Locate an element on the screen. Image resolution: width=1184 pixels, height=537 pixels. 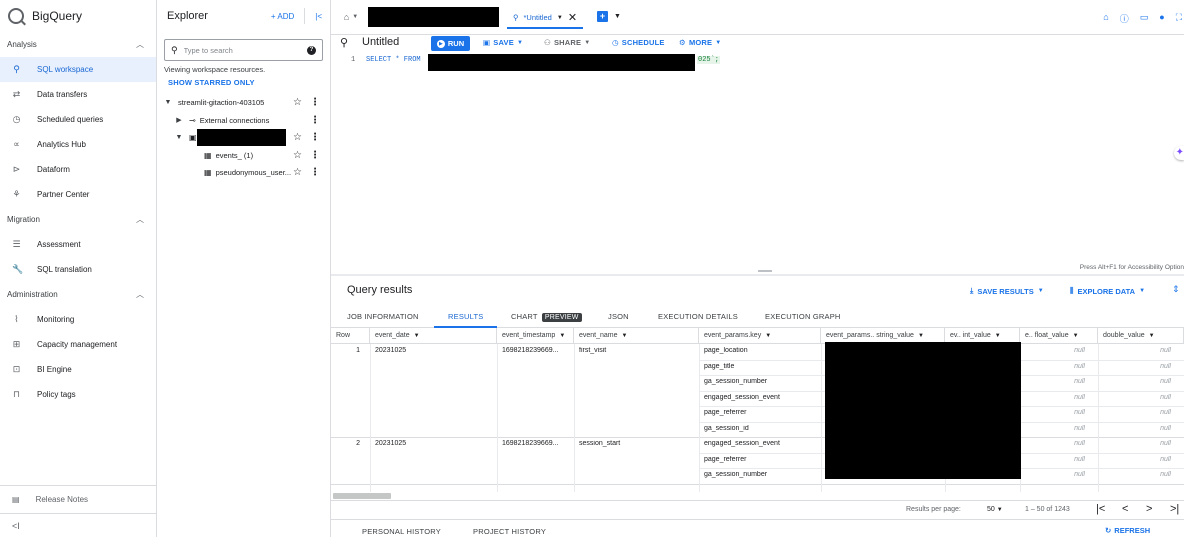
save-results-button: ⤓ SAVE RESULTS ▼ is located at coordinates (1007, 291).